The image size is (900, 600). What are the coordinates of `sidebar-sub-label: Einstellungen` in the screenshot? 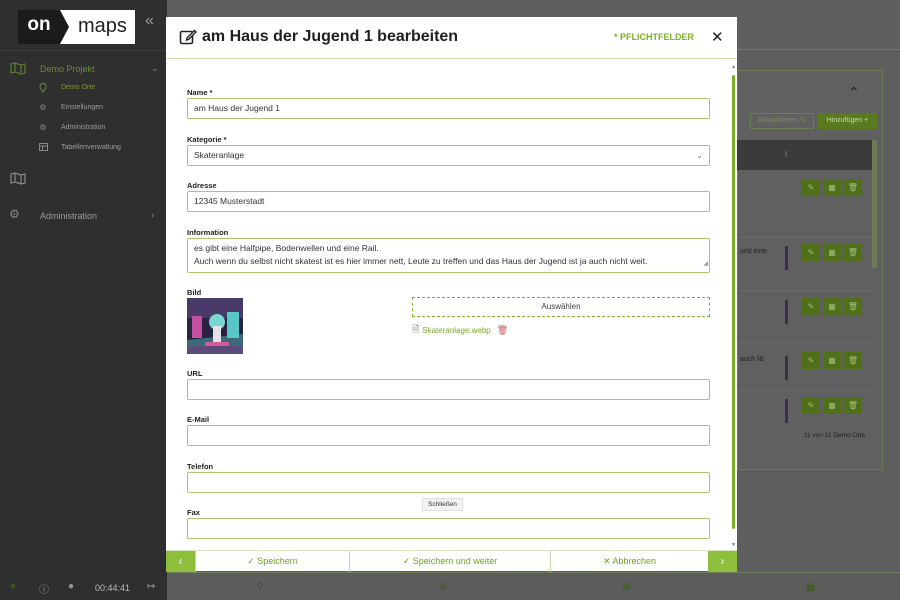 It's located at (82, 107).